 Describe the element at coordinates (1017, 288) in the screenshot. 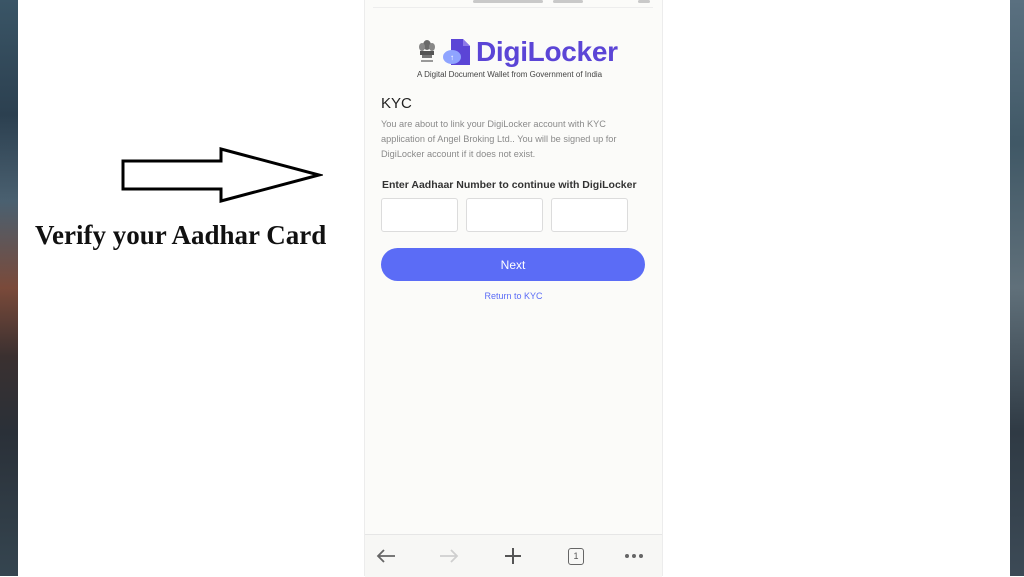

I see `background-photo-right` at that location.